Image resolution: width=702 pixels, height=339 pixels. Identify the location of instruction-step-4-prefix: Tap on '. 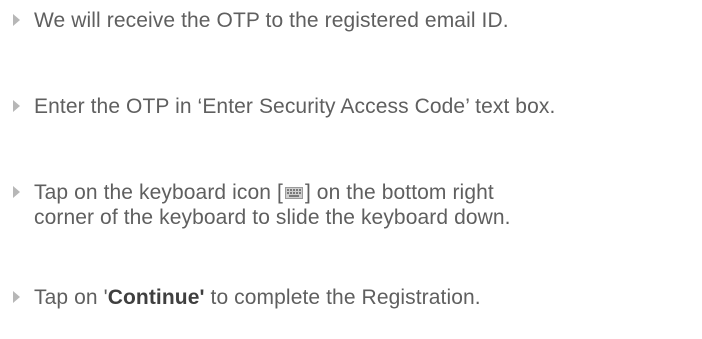
(71, 297).